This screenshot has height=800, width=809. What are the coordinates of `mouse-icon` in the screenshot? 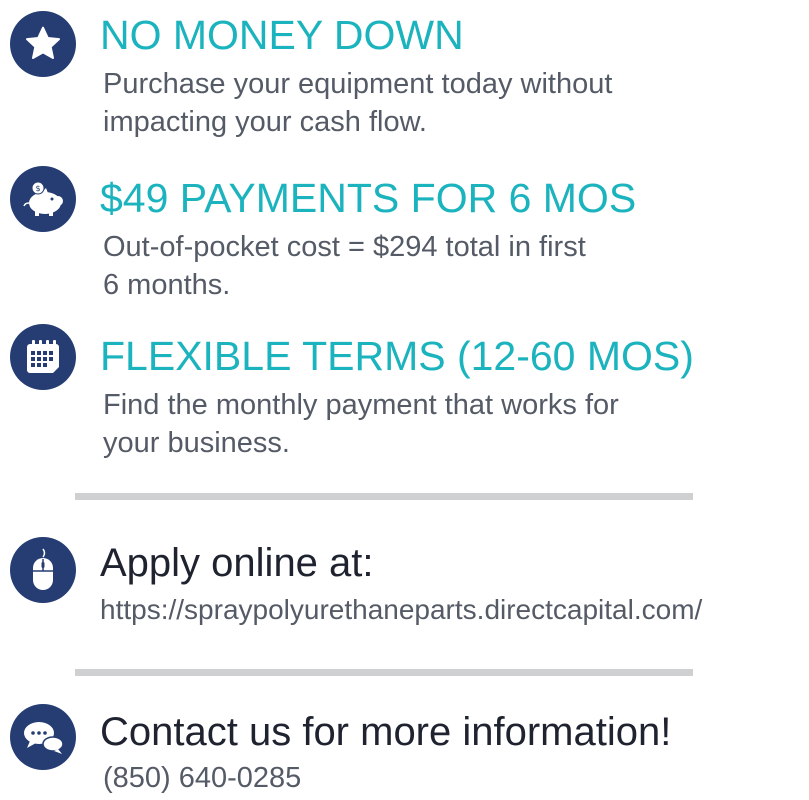 It's located at (43, 570).